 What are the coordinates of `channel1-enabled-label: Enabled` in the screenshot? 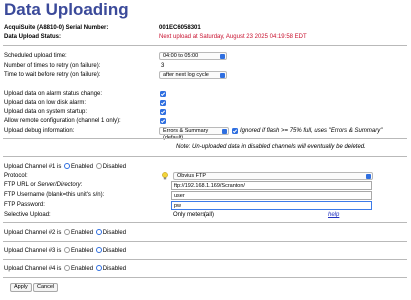 It's located at (82, 167).